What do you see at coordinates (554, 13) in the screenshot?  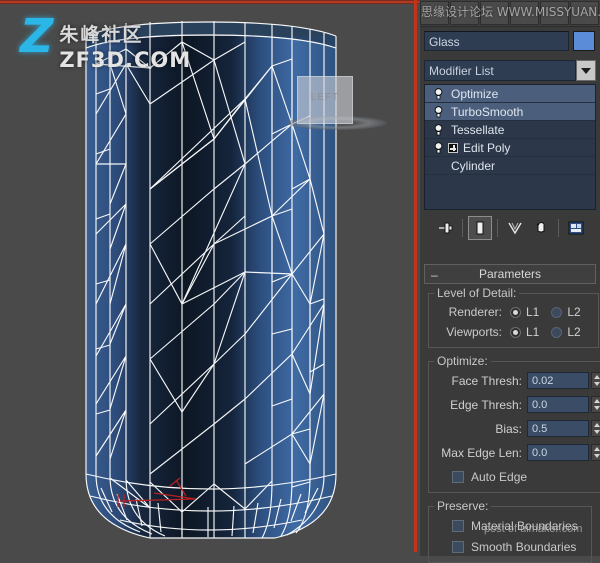 I see `tab-display-icon` at bounding box center [554, 13].